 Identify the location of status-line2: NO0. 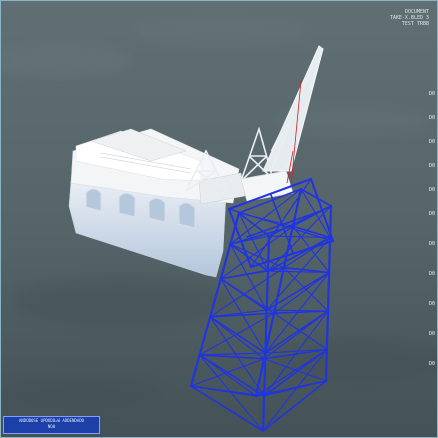
(51, 426).